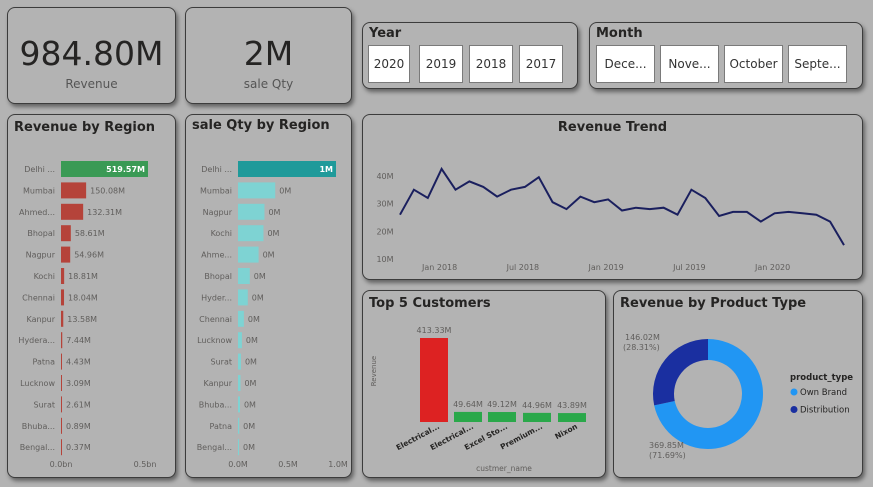  I want to click on qty-region-label: Kanpur, so click(217, 383).